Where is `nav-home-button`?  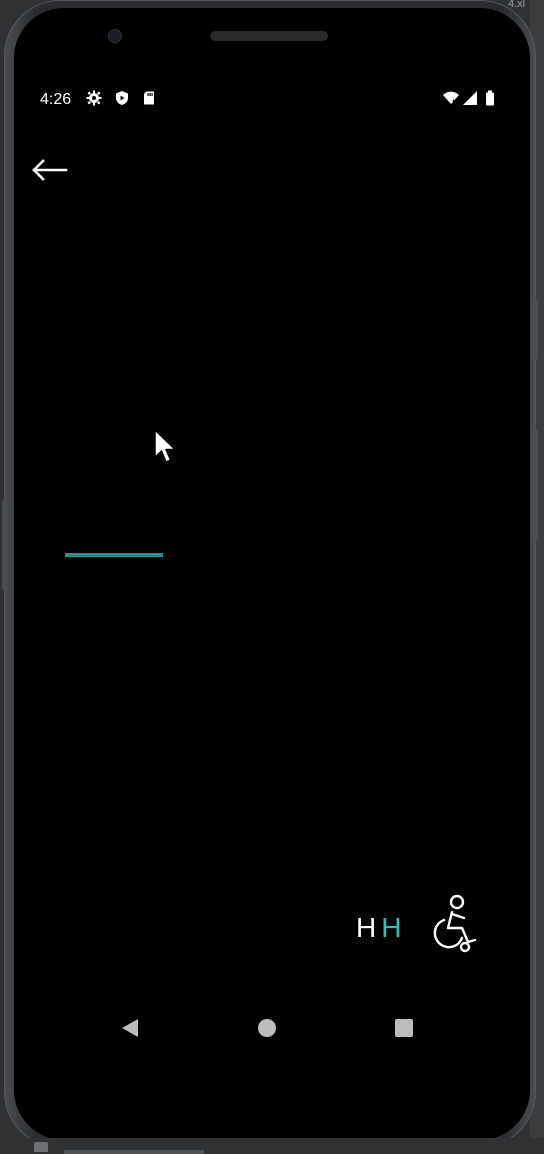 nav-home-button is located at coordinates (267, 1028).